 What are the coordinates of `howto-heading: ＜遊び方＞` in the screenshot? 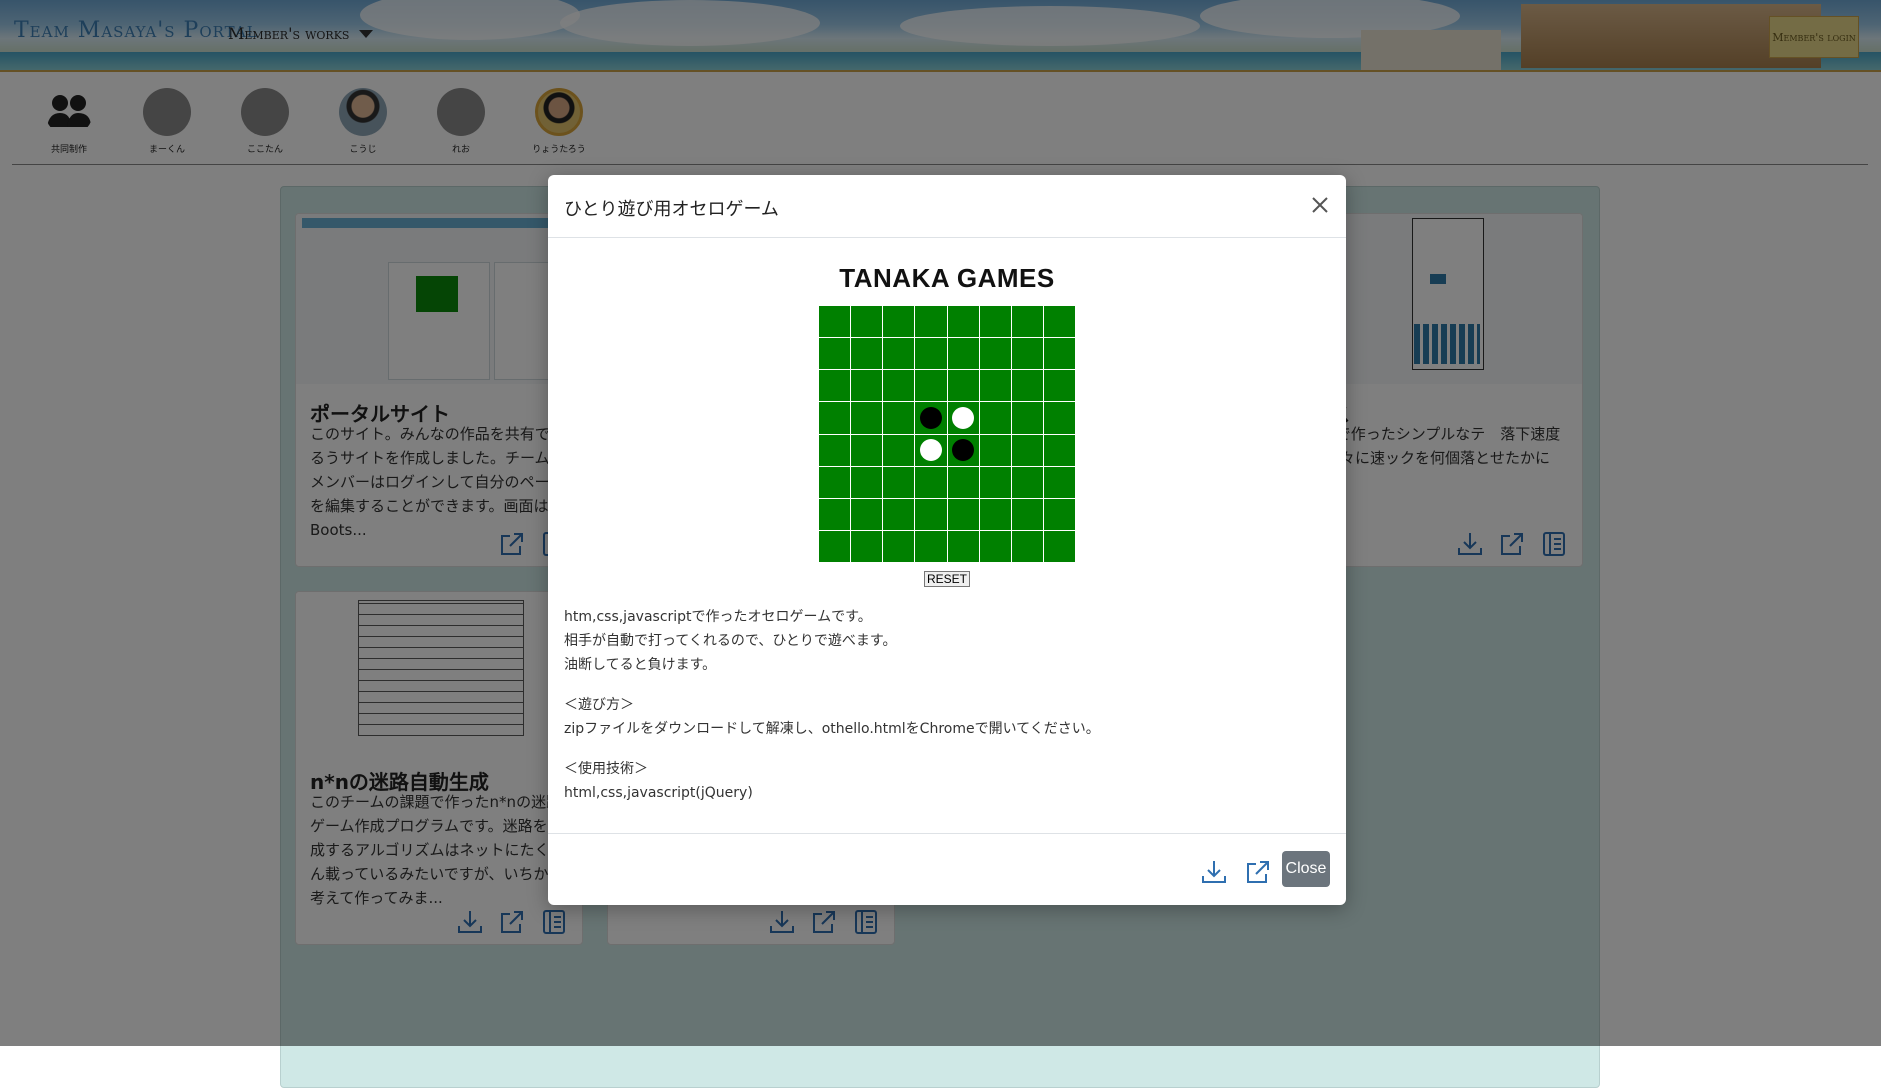 It's located at (599, 705).